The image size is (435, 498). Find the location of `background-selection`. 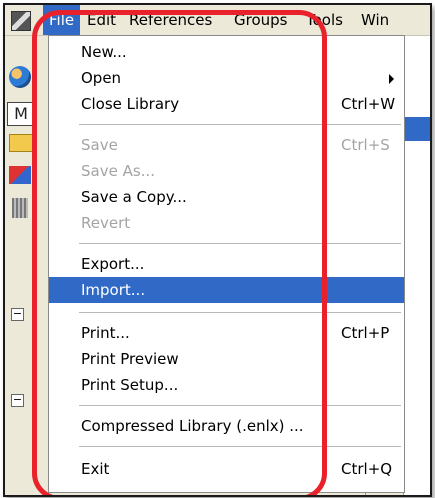

background-selection is located at coordinates (416, 129).